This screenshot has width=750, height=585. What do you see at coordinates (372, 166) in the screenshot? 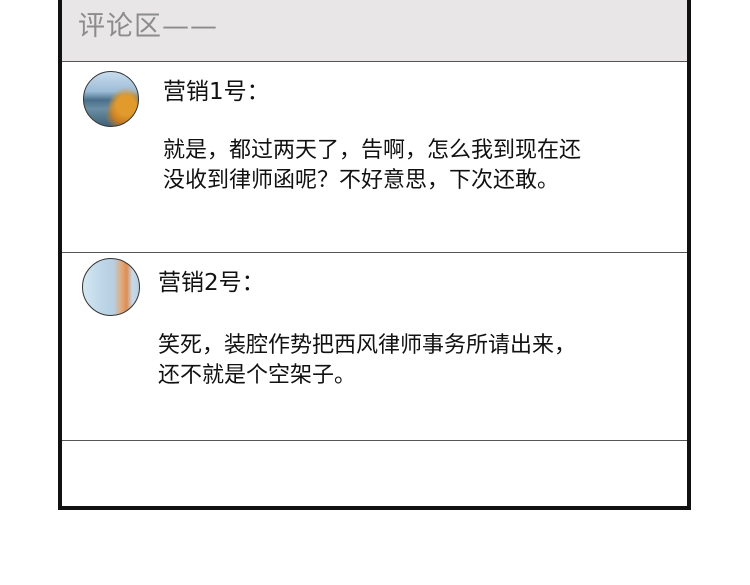
I see `comment-text: 就是，都过两天了，告啊，怎么我到现在还 没收到律师函呢？不好意思，下次还敢。` at bounding box center [372, 166].